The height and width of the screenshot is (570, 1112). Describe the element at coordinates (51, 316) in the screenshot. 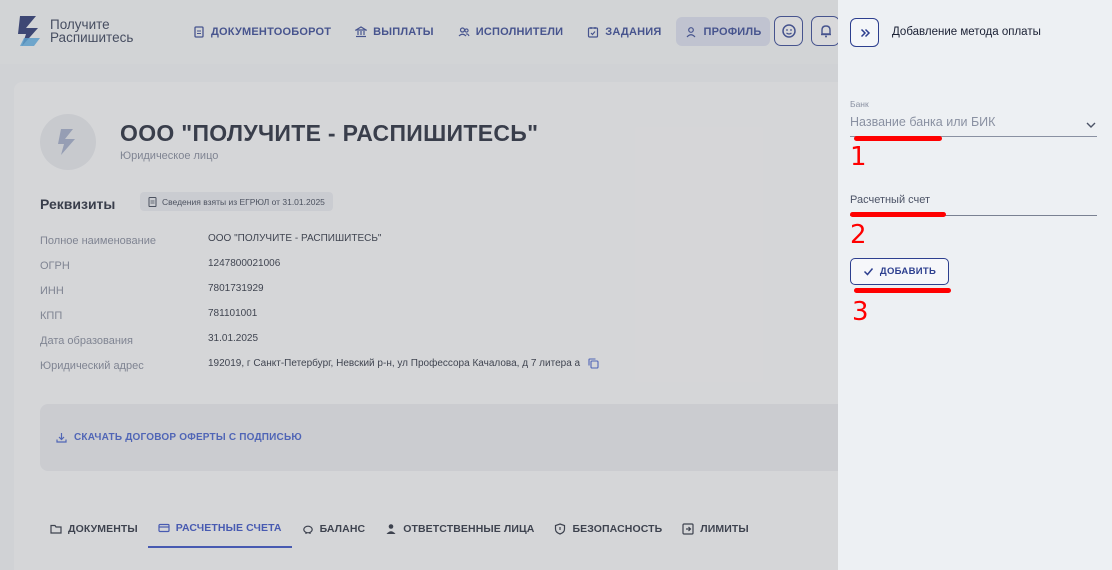

I see `requisite-label: КПП` at that location.